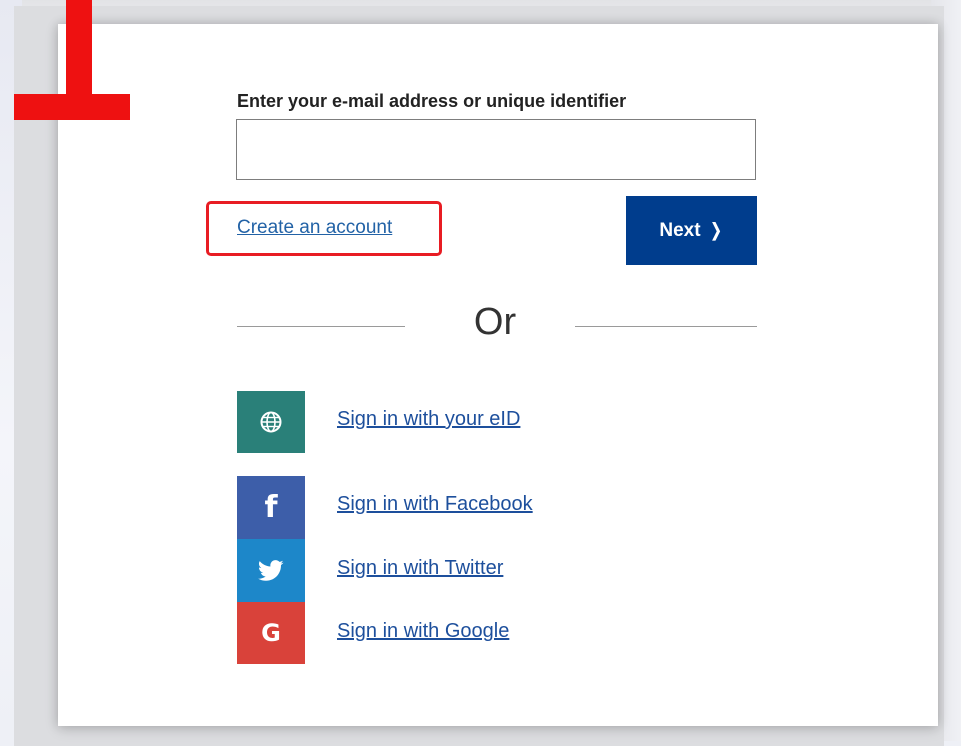 This screenshot has width=961, height=746. Describe the element at coordinates (496, 149) in the screenshot. I see `email-input` at that location.